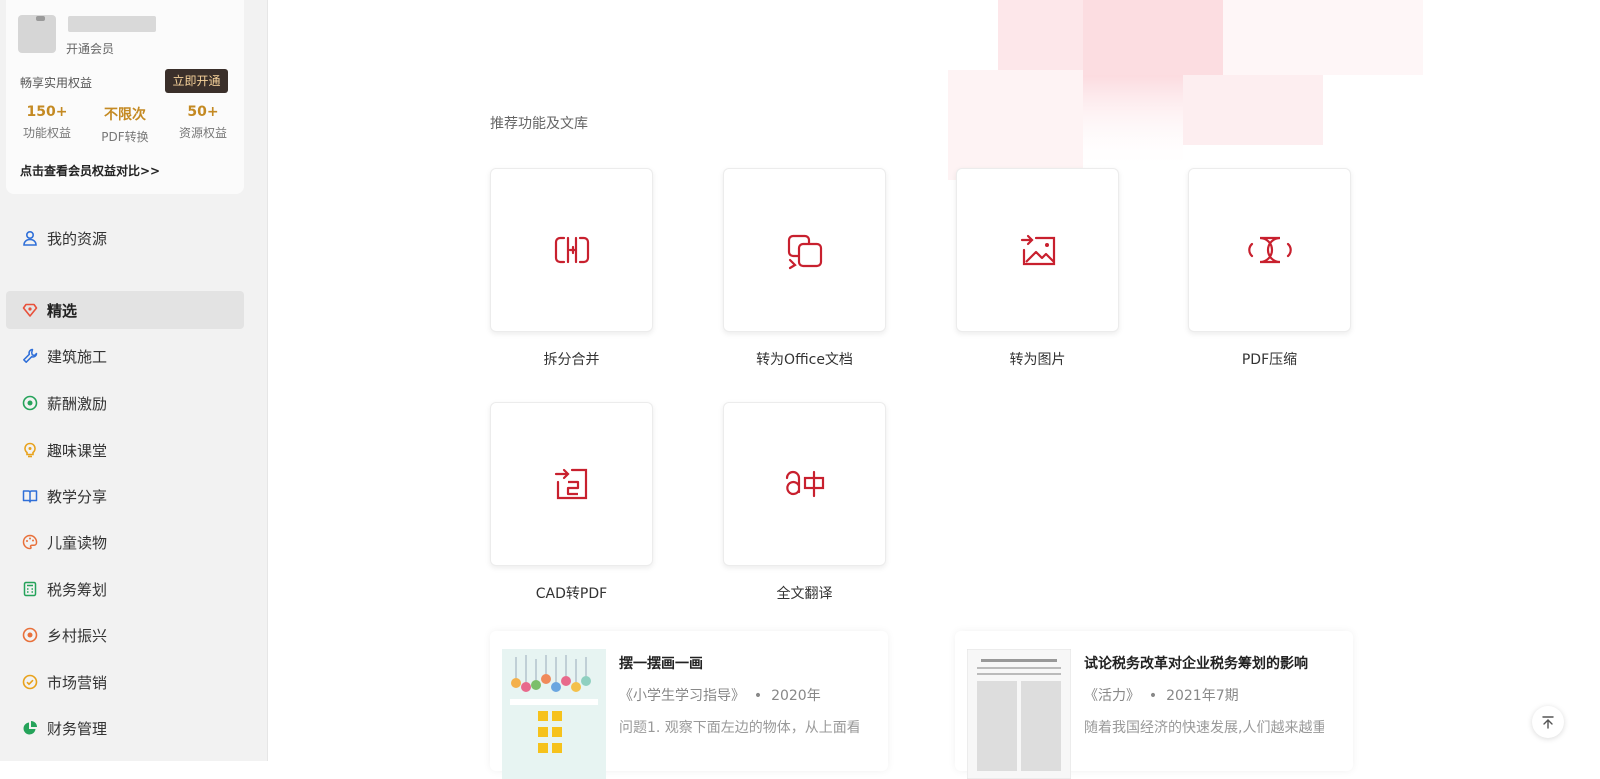  I want to click on document-meta: 《活力》 • 2021年7期, so click(1161, 695).